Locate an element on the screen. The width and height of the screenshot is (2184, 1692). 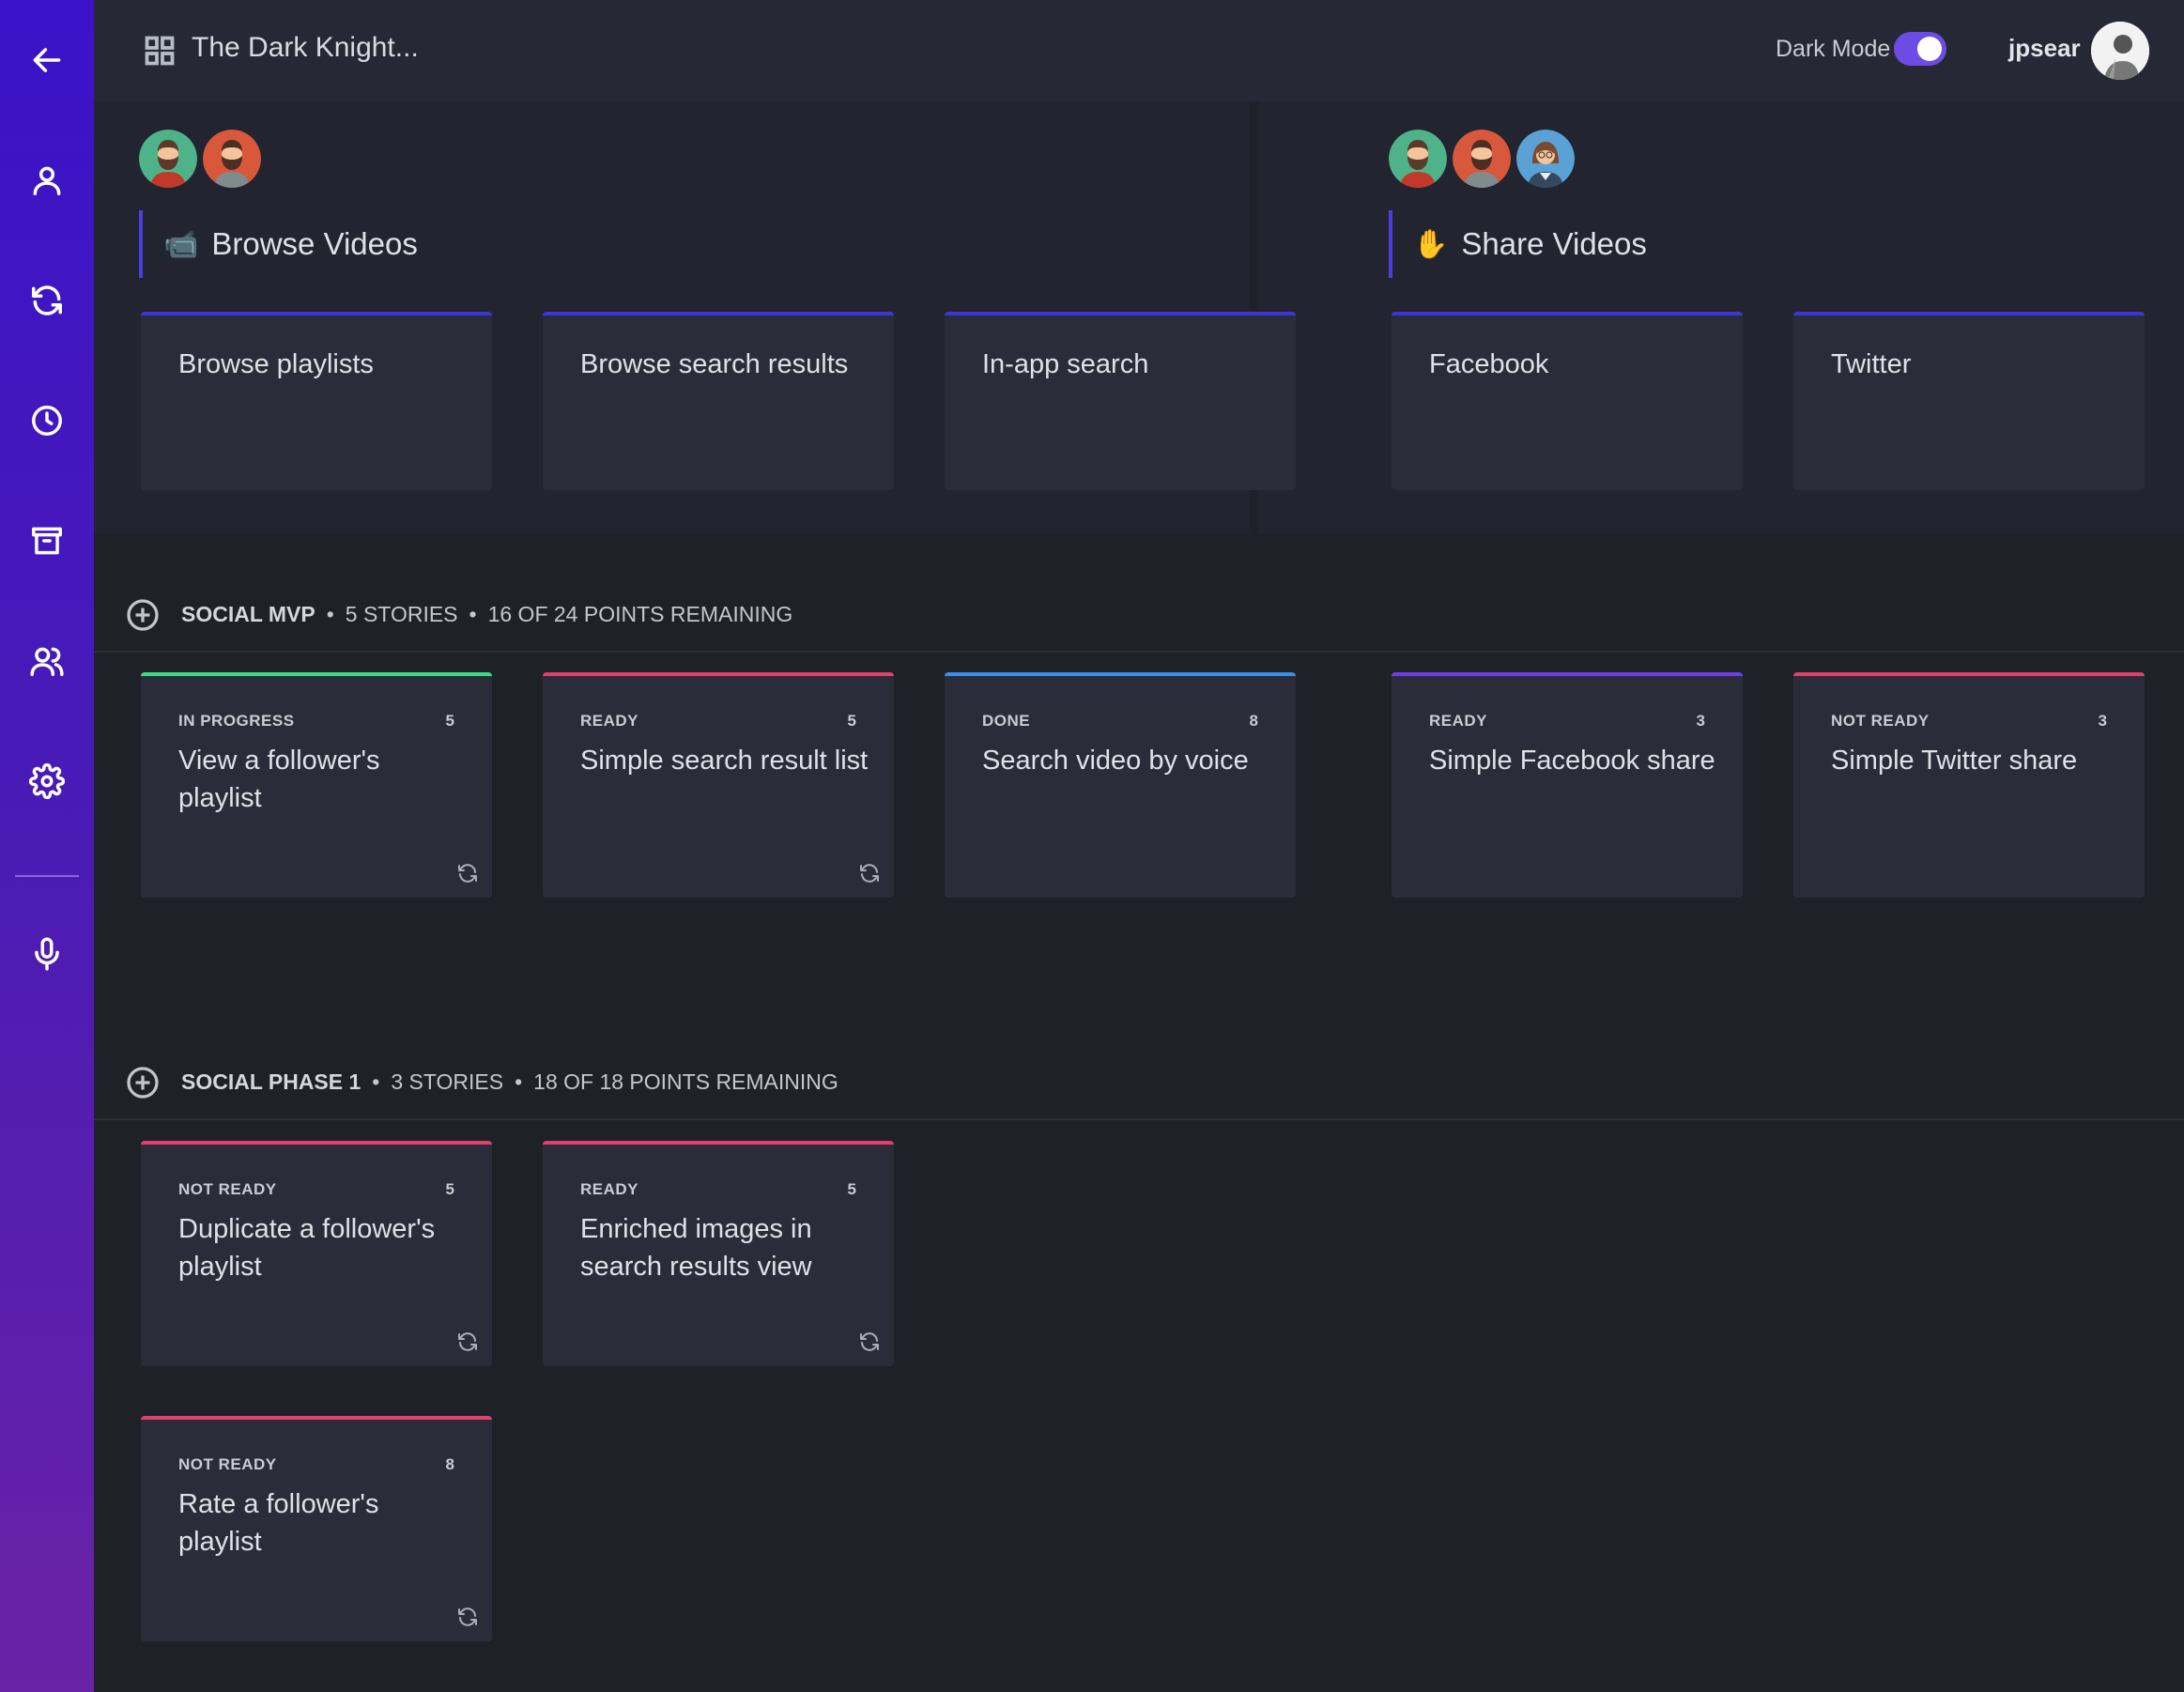
story-card: NOT READY 3 Simple Twitter share is located at coordinates (1969, 785).